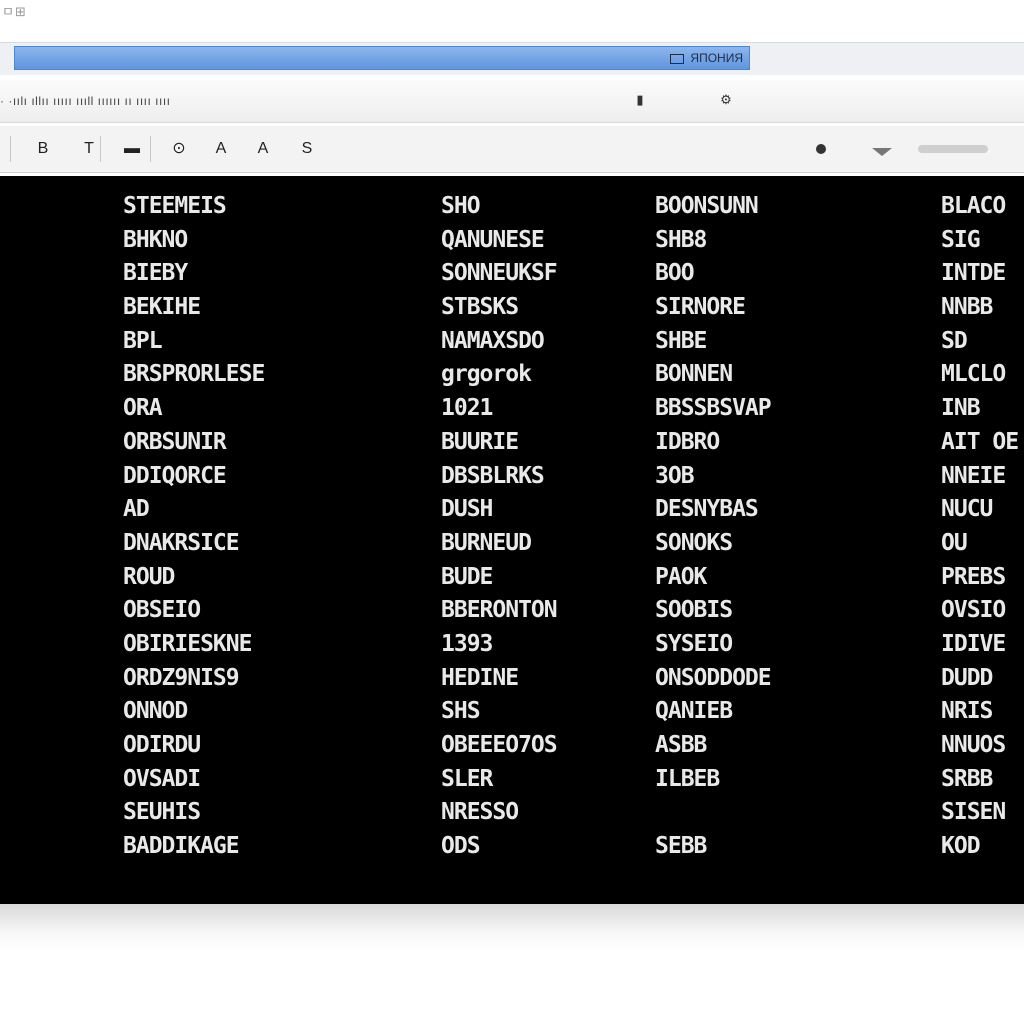 This screenshot has width=1024, height=1024. What do you see at coordinates (953, 149) in the screenshot?
I see `zoom-dropdown` at bounding box center [953, 149].